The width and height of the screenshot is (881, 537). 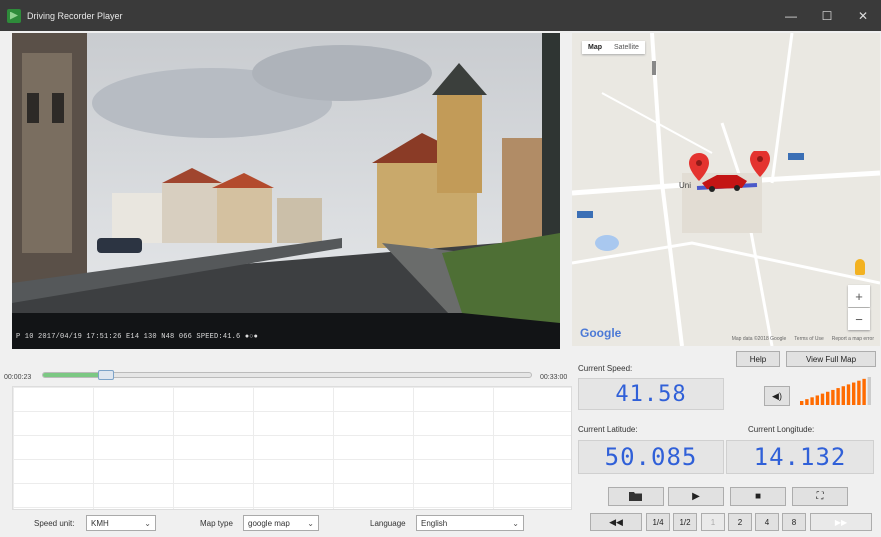 I want to click on latitude-display: 50.085, so click(x=651, y=457).